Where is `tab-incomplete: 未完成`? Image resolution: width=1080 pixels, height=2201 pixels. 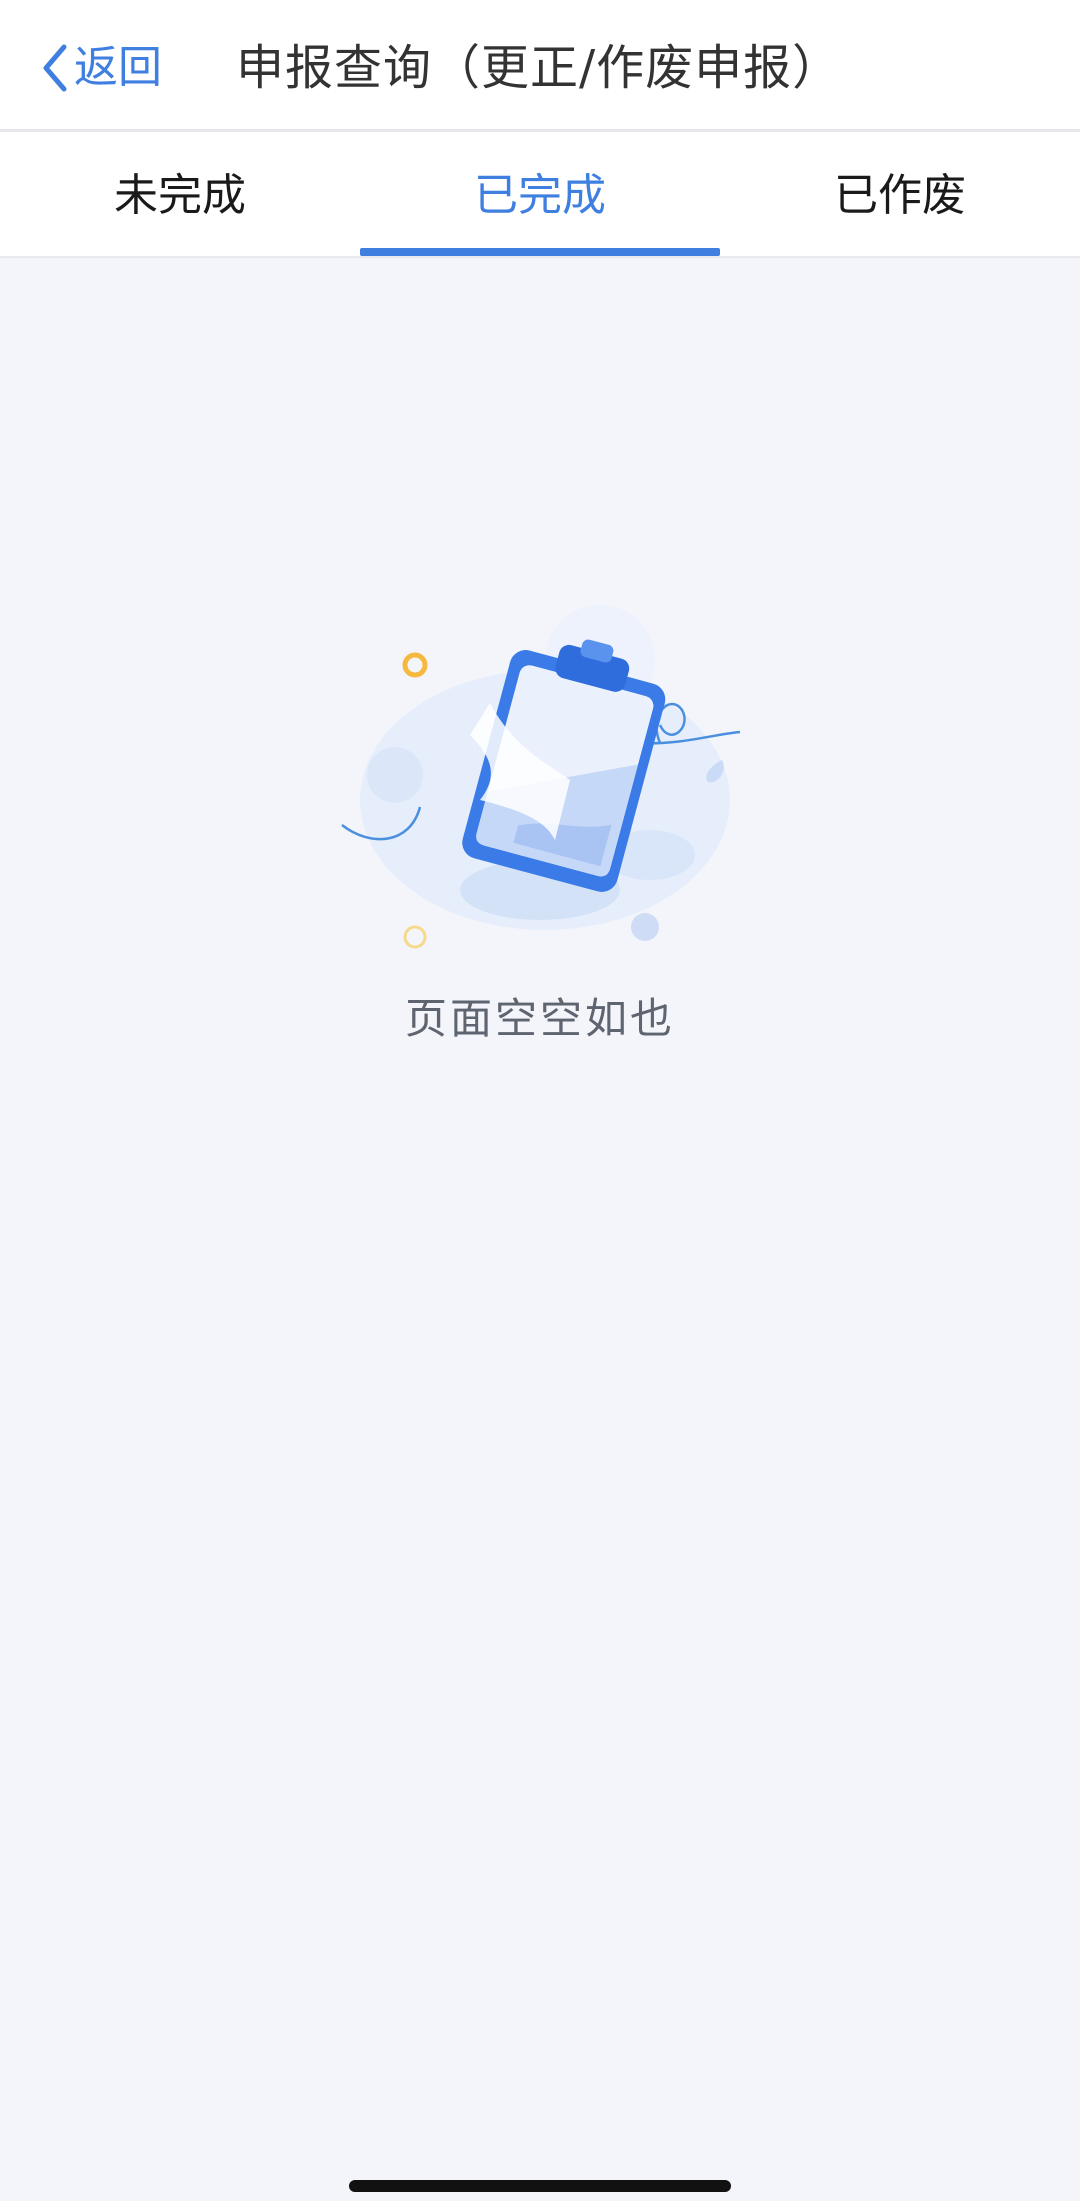
tab-incomplete: 未完成 is located at coordinates (180, 194).